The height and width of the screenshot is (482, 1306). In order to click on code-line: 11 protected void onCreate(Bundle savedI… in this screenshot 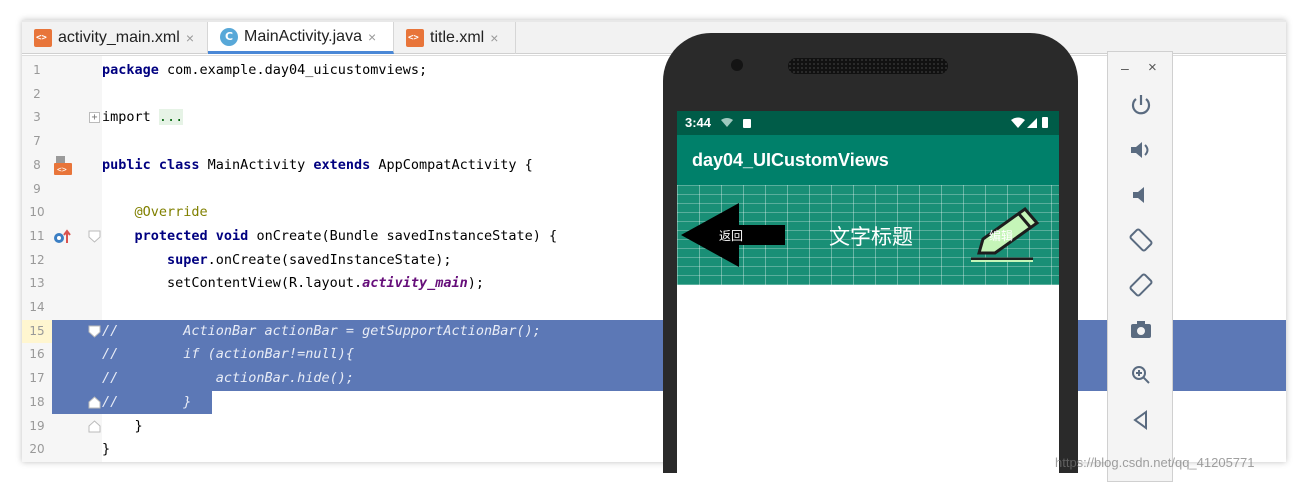, I will do `click(654, 237)`.